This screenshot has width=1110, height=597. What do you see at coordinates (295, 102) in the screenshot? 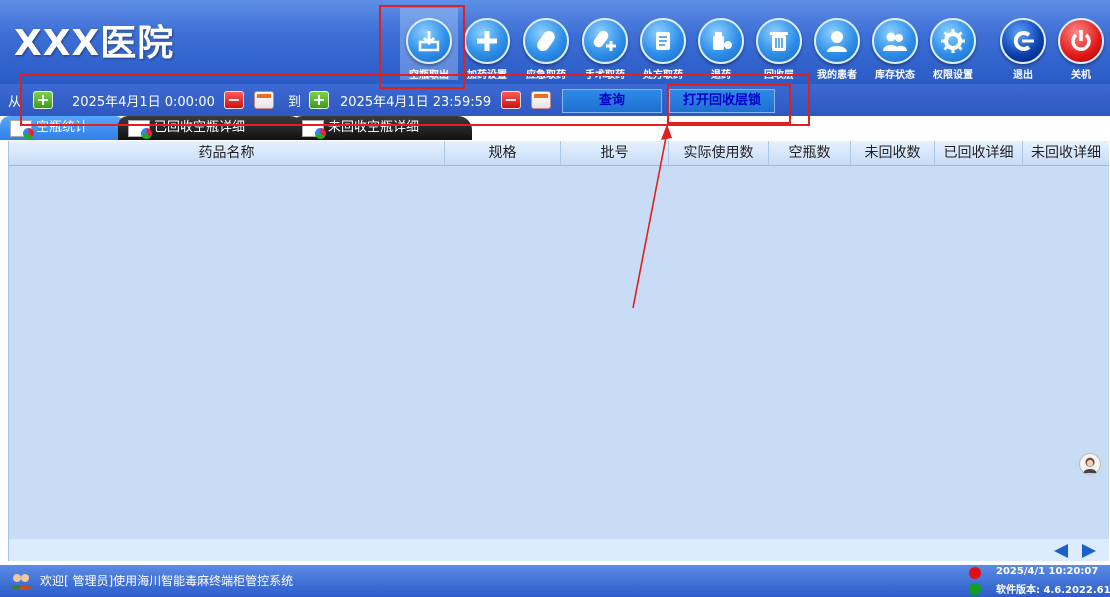
I see `to-label: 到` at bounding box center [295, 102].